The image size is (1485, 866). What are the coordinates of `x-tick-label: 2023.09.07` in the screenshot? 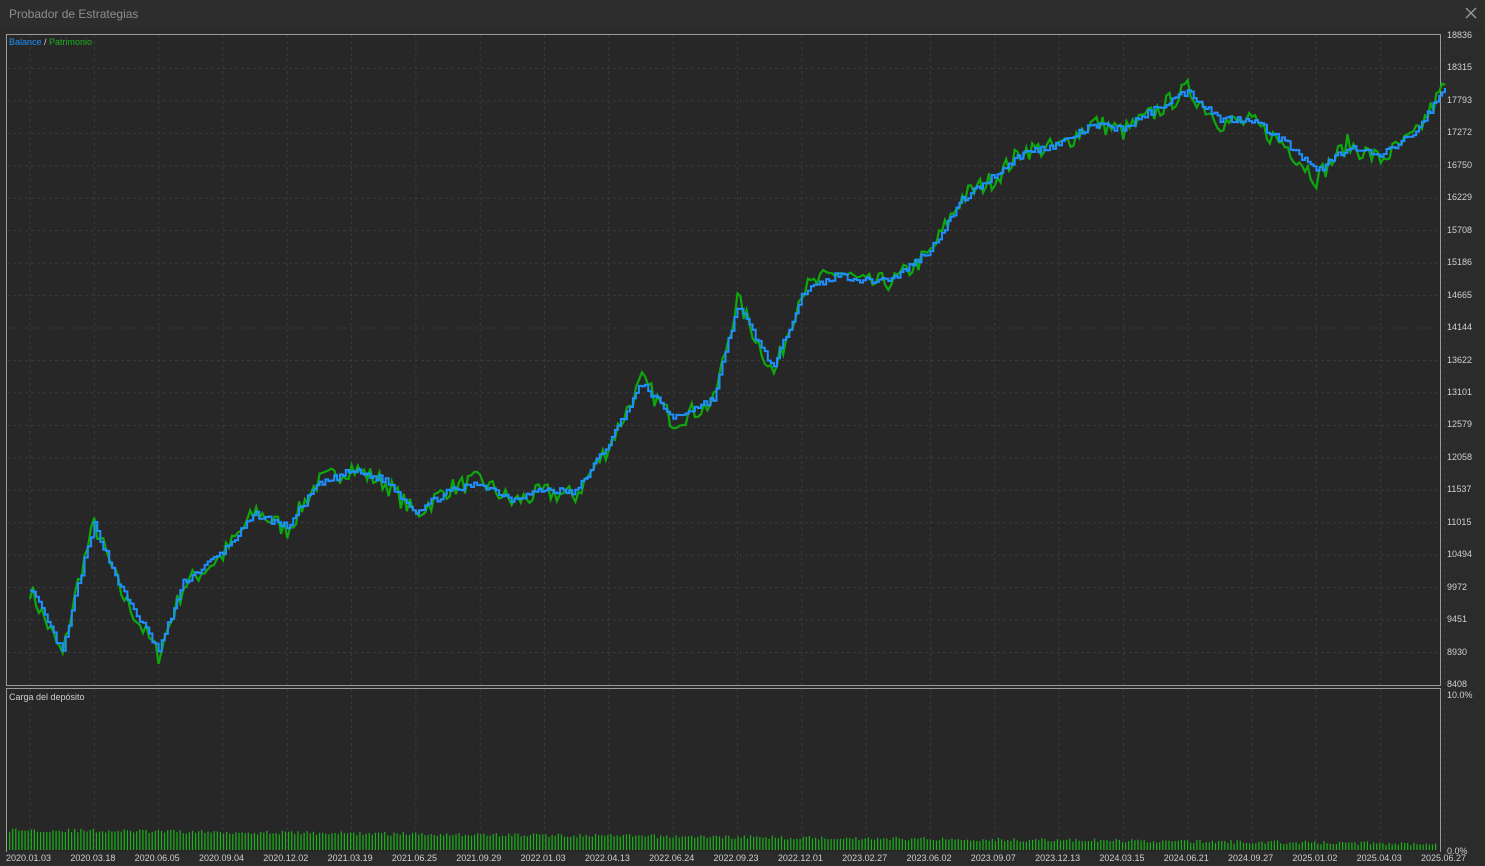 It's located at (993, 858).